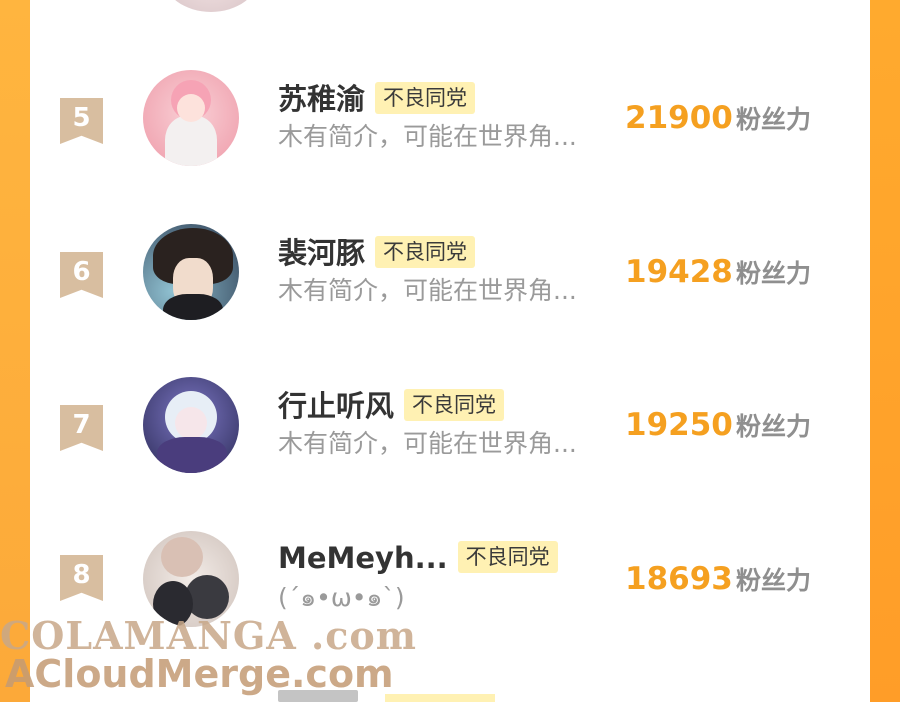 This screenshot has width=900, height=702. What do you see at coordinates (321, 99) in the screenshot?
I see `user-name-text: 苏稚渝` at bounding box center [321, 99].